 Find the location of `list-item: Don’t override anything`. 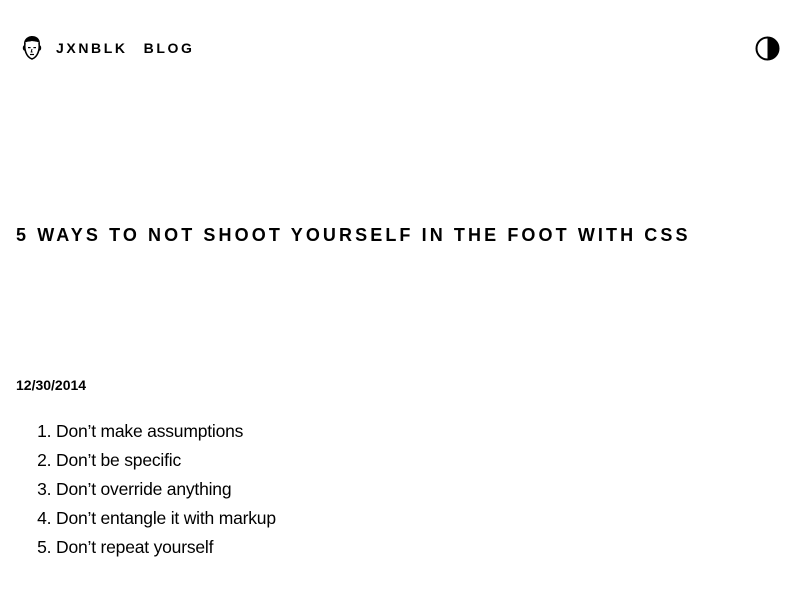

list-item: Don’t override anything is located at coordinates (166, 489).